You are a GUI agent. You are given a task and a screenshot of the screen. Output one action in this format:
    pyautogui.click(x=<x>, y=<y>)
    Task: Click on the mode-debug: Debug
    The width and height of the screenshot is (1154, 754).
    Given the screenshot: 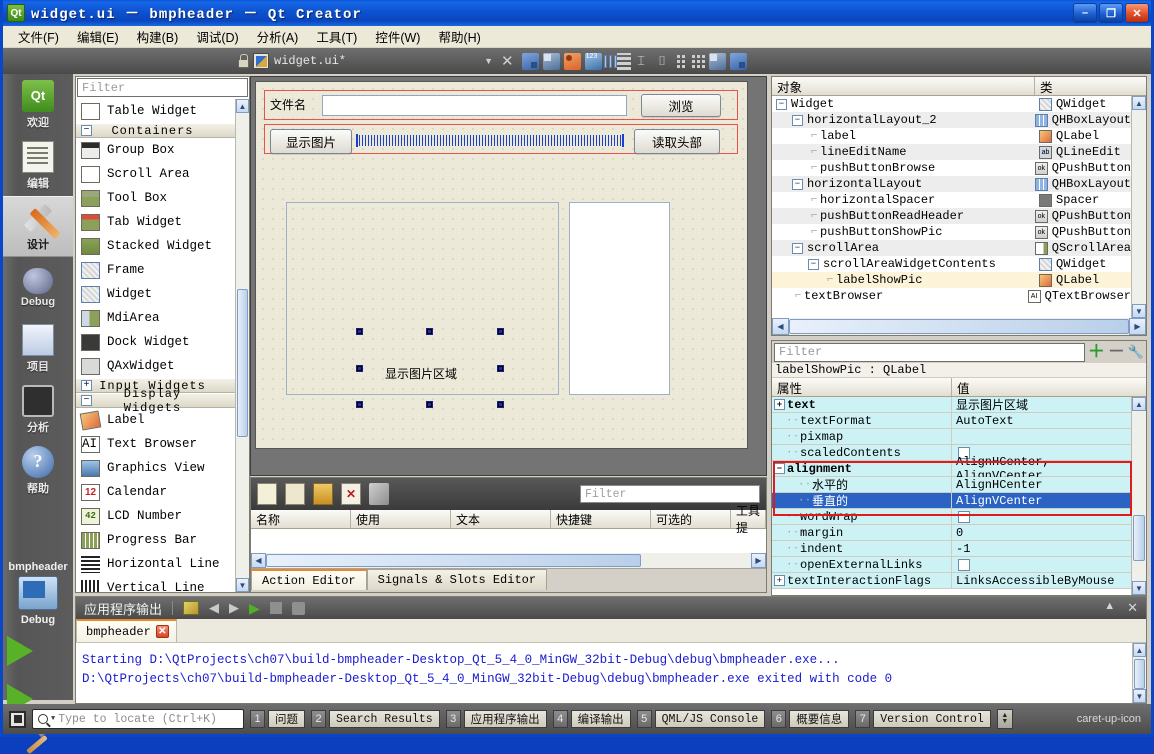 What is the action you would take?
    pyautogui.click(x=38, y=287)
    